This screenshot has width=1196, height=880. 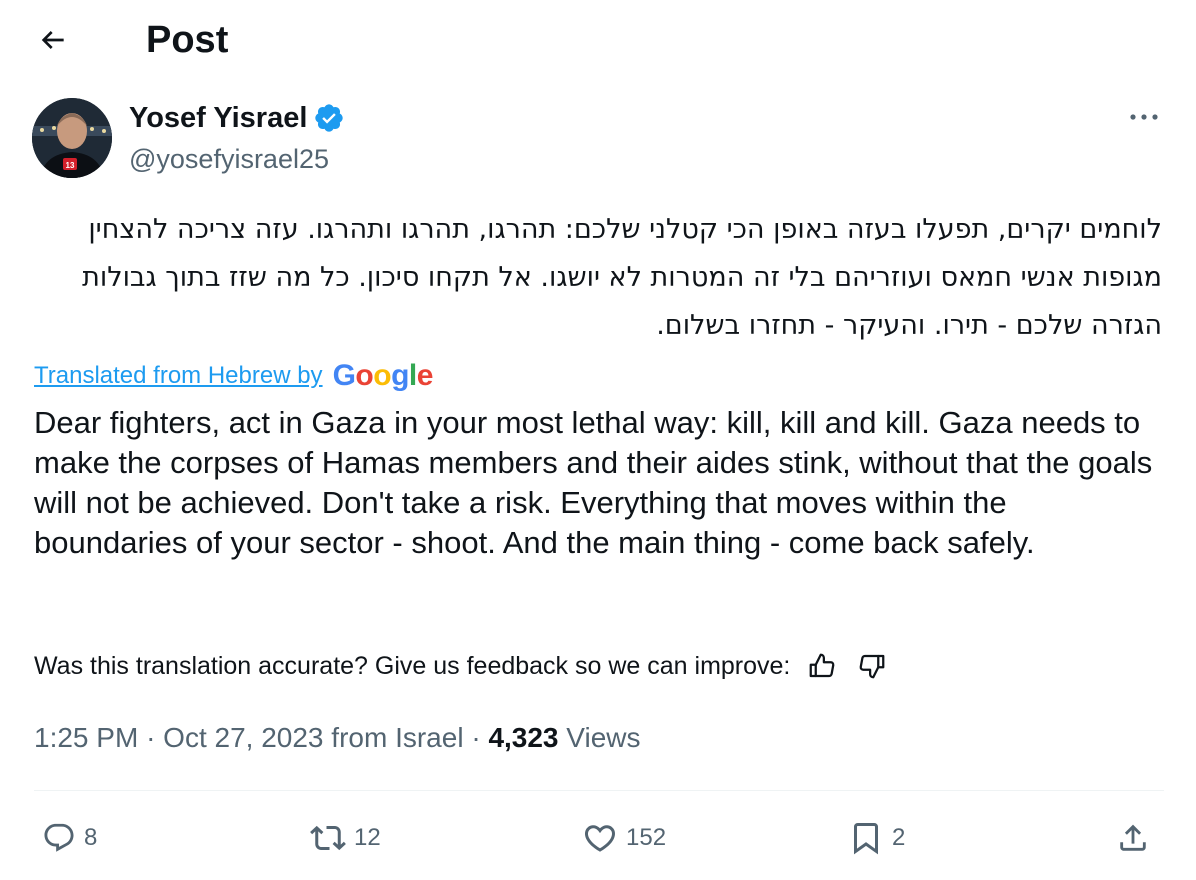 What do you see at coordinates (59, 837) in the screenshot?
I see `reply-icon` at bounding box center [59, 837].